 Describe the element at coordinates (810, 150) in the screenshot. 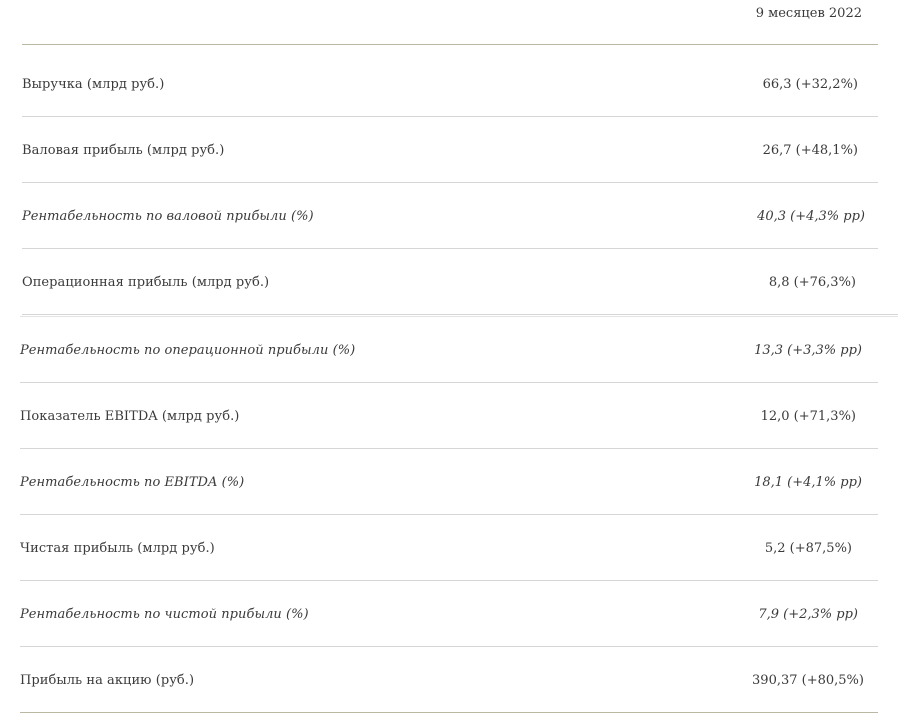

I see `row-value: 26,7 (+48,1%)` at that location.